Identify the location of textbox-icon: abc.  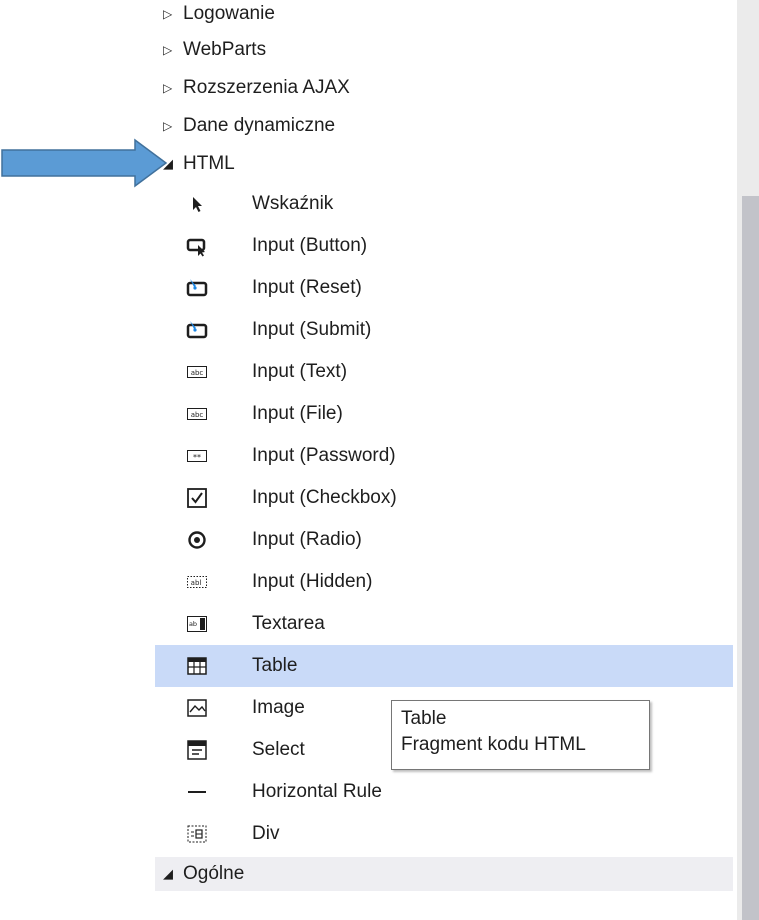
(197, 372).